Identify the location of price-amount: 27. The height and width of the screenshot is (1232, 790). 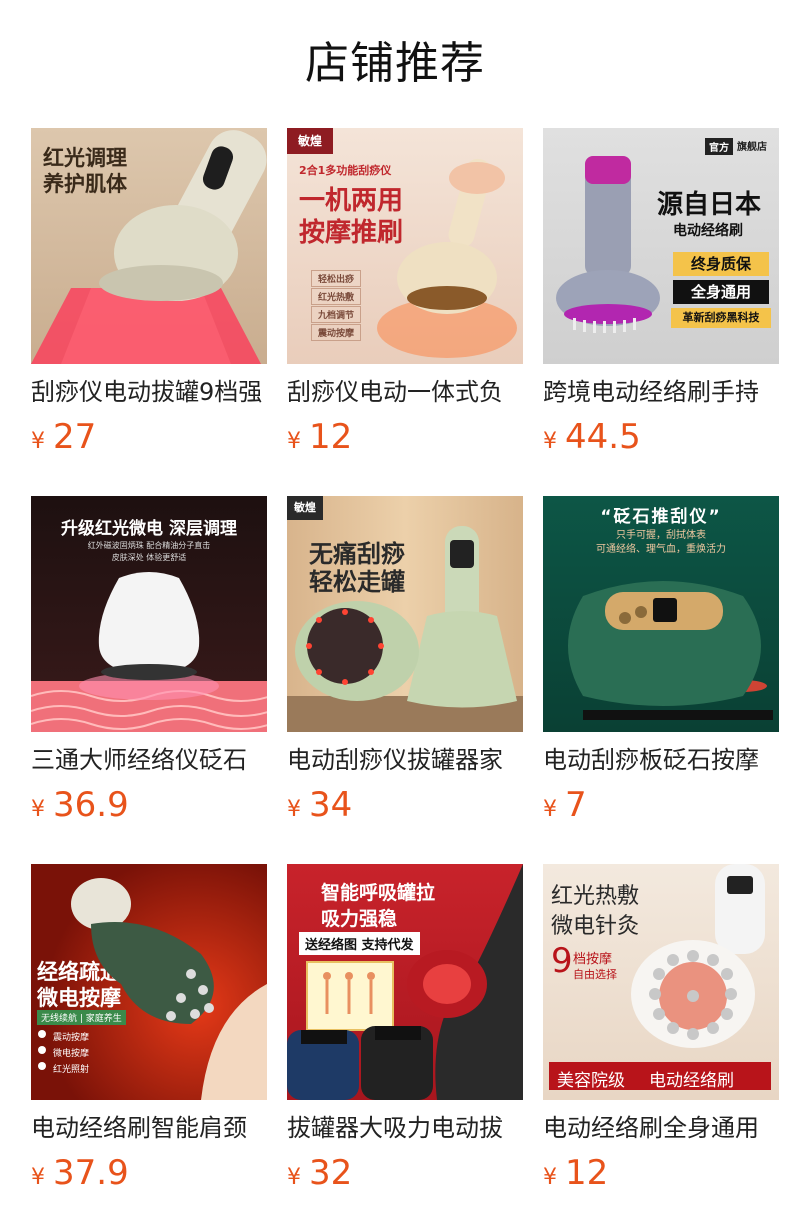
(75, 437).